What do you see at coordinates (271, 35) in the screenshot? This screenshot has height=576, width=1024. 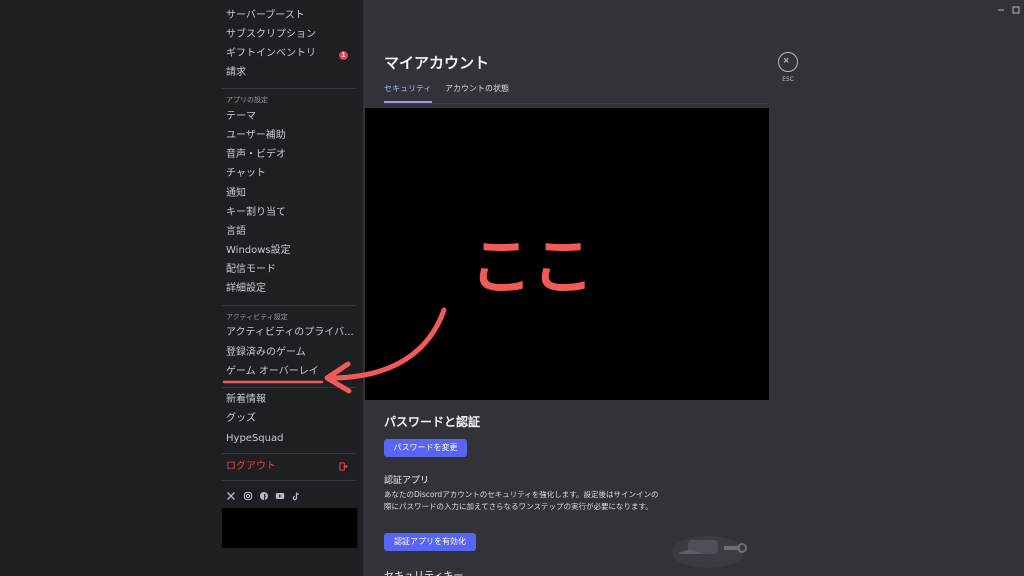 I see `sidebar-item-subscriptions: サブスクリプション` at bounding box center [271, 35].